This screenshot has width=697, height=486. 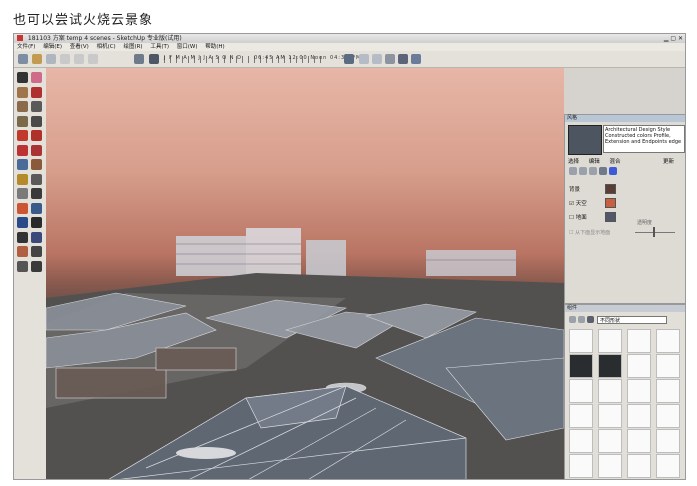 What do you see at coordinates (93, 59) in the screenshot?
I see `top-view-icon` at bounding box center [93, 59].